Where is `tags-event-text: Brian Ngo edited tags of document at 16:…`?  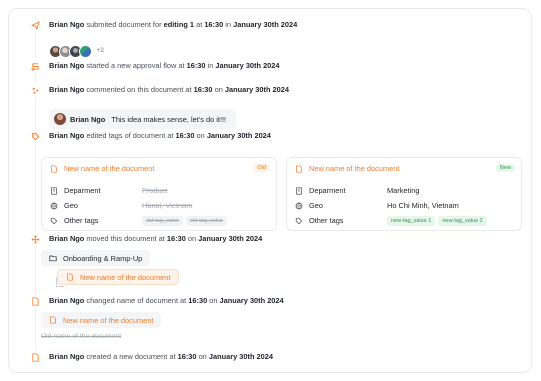 tags-event-text: Brian Ngo edited tags of document at 16:… is located at coordinates (160, 135).